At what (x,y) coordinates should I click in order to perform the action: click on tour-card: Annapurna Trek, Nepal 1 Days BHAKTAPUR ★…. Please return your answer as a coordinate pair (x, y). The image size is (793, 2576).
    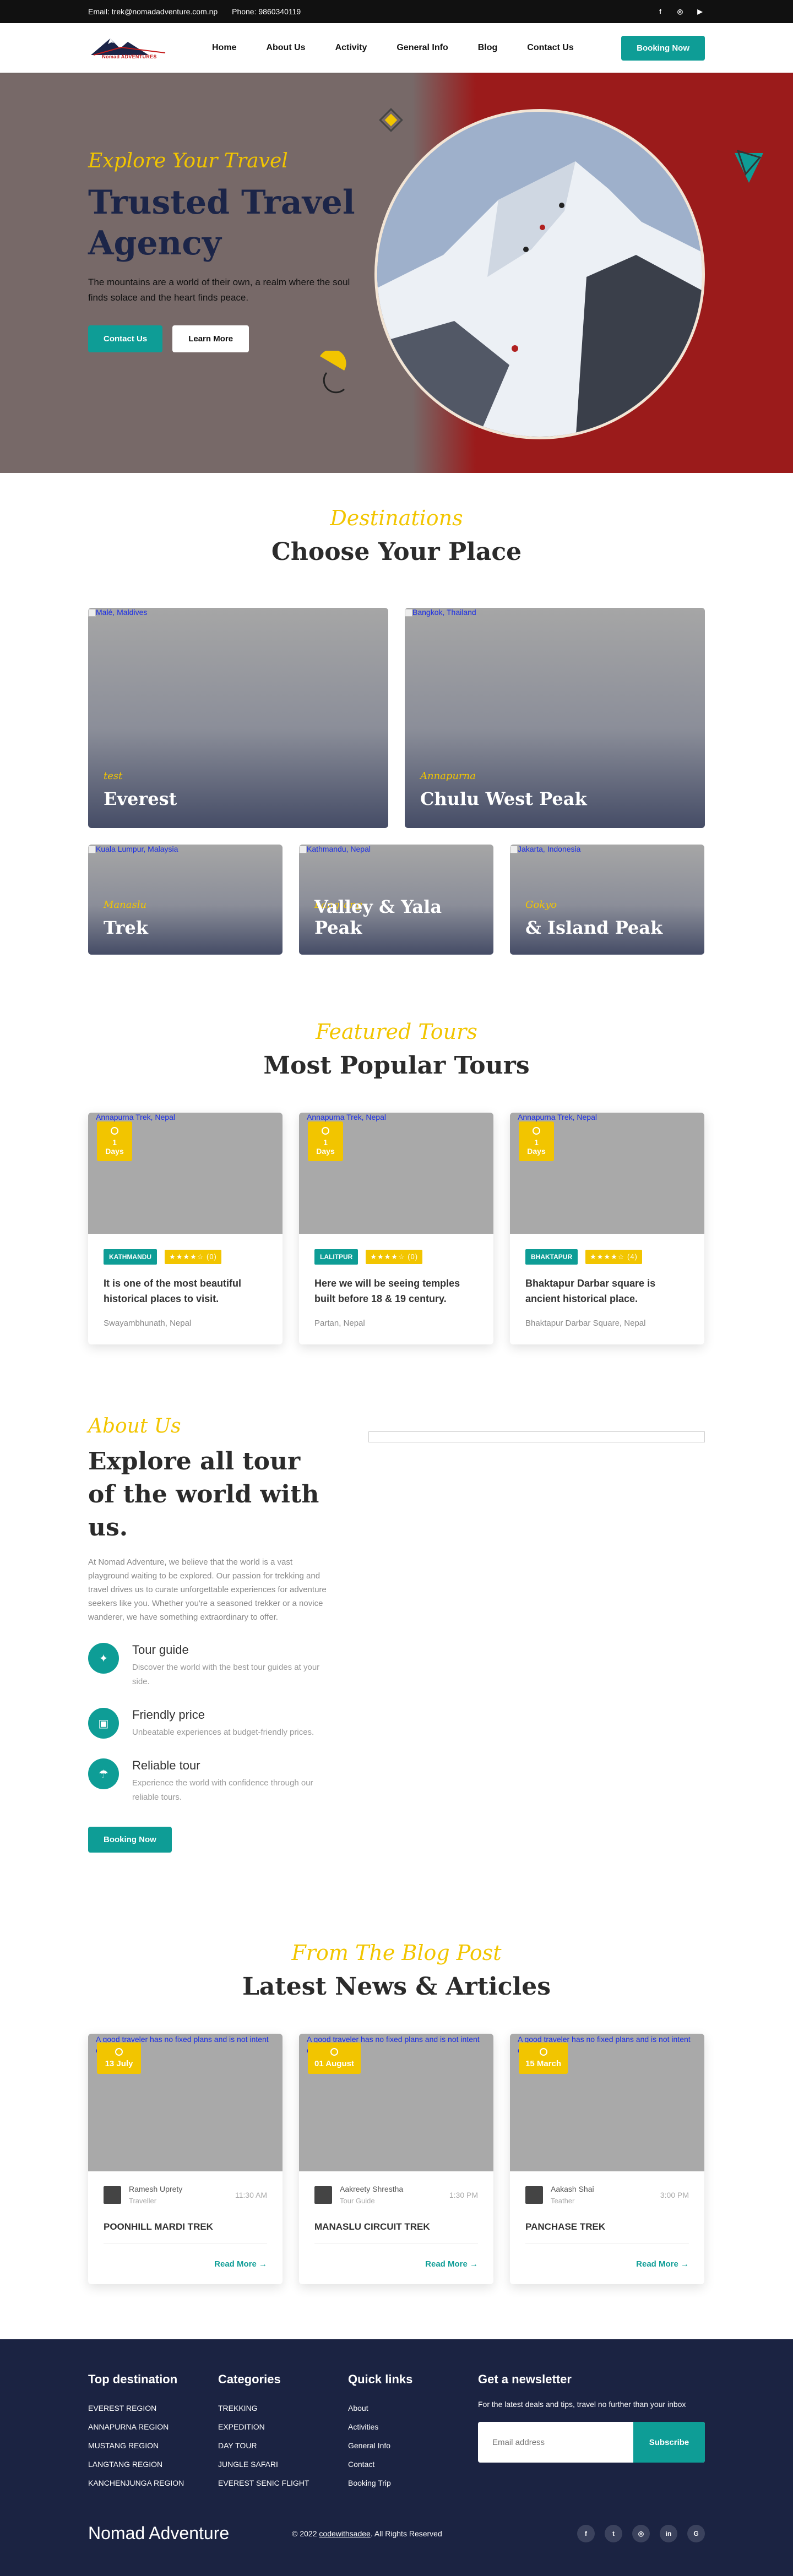
    Looking at the image, I should click on (607, 1228).